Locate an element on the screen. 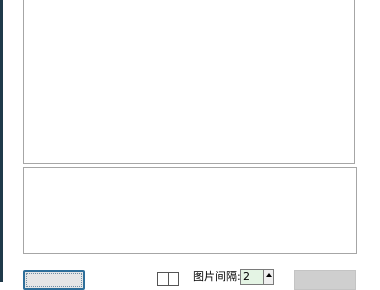 Image resolution: width=380 pixels, height=290 pixels. primary-action-button is located at coordinates (54, 280).